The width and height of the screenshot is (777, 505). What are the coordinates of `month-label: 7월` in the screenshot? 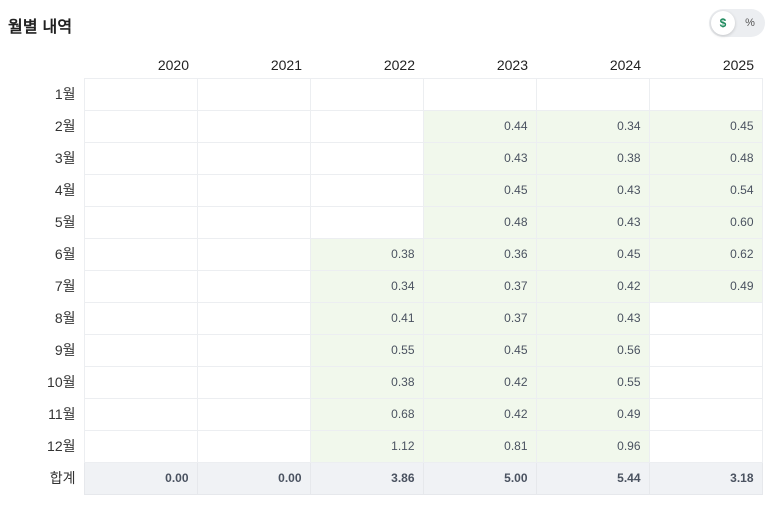 It's located at (65, 286).